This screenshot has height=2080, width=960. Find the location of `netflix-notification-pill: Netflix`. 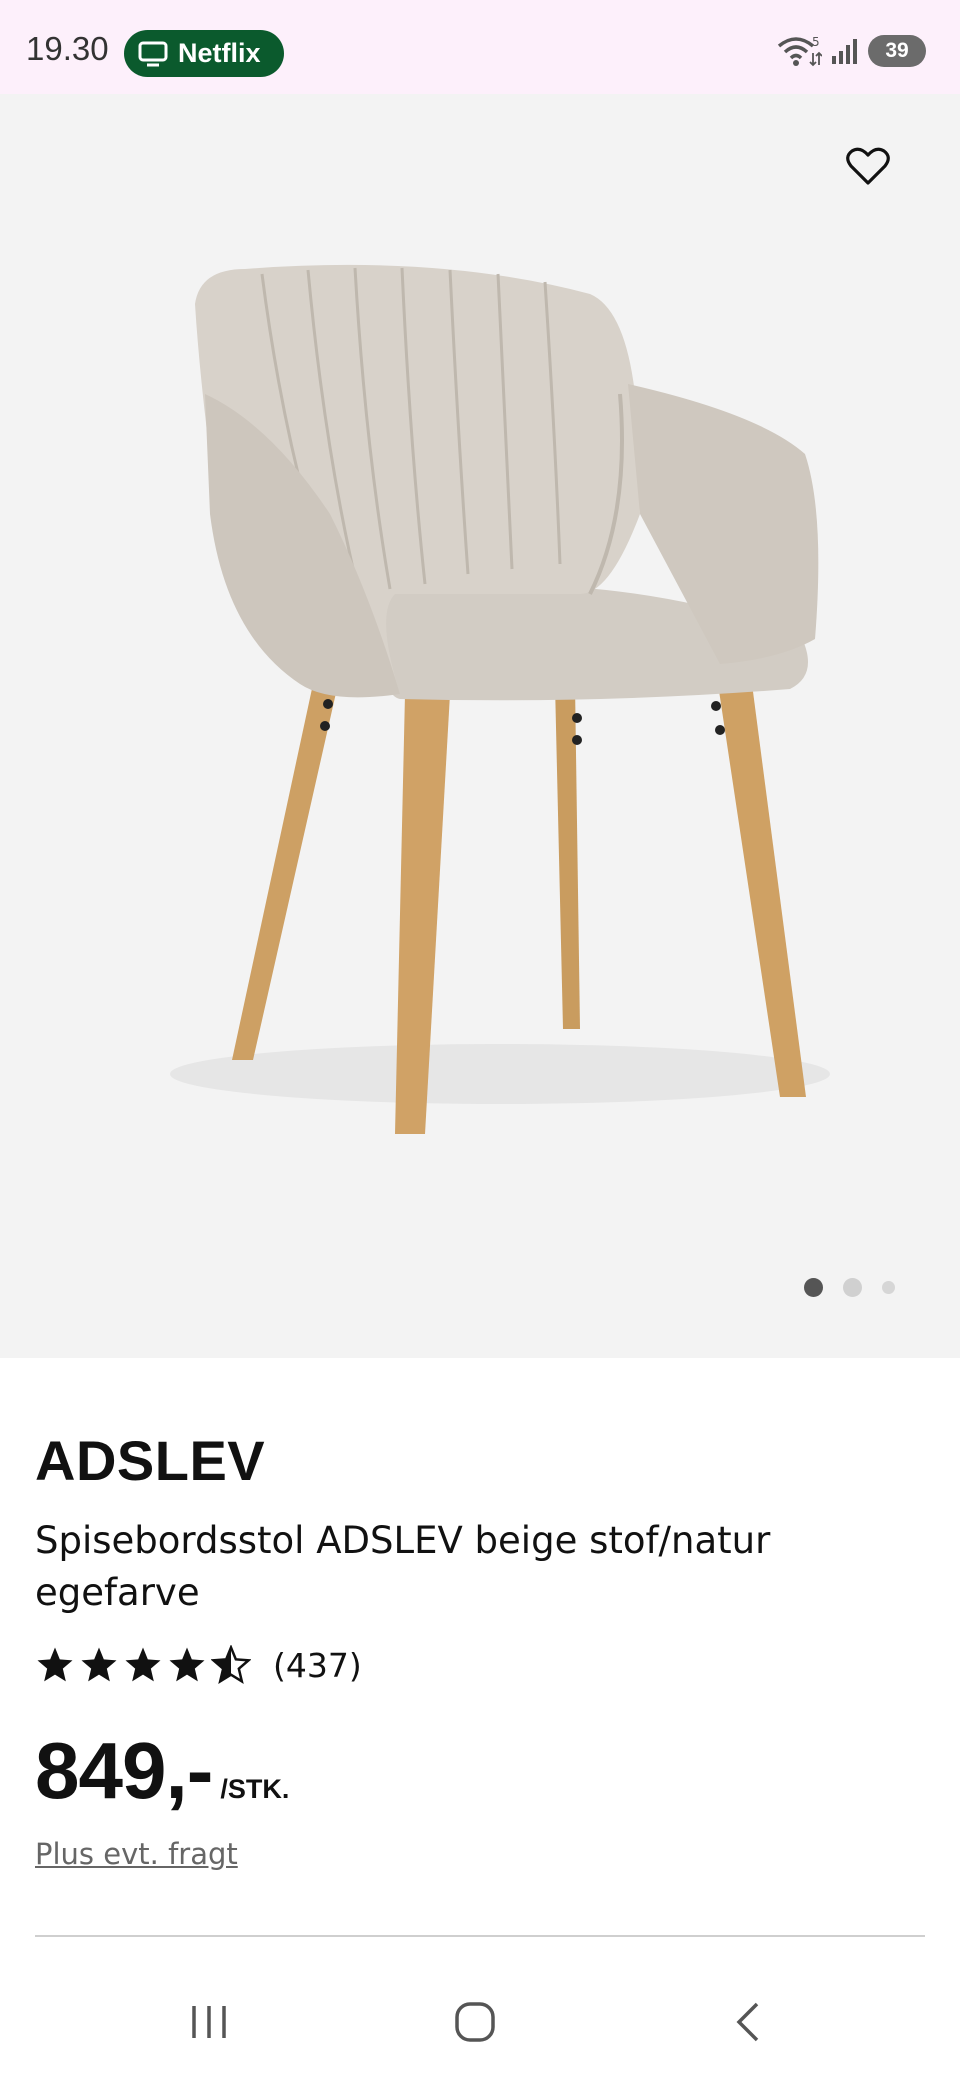

netflix-notification-pill: Netflix is located at coordinates (204, 53).